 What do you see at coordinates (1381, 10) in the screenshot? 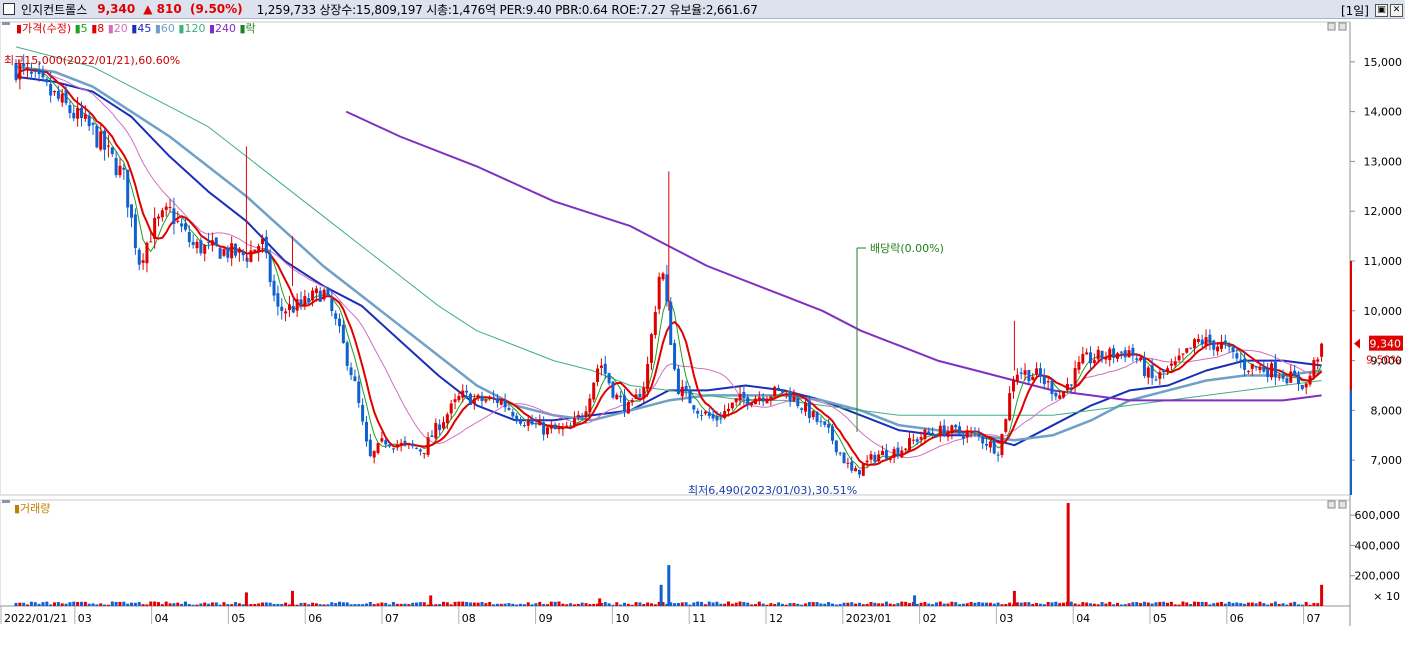
I see `restore-icon: ▣` at bounding box center [1381, 10].